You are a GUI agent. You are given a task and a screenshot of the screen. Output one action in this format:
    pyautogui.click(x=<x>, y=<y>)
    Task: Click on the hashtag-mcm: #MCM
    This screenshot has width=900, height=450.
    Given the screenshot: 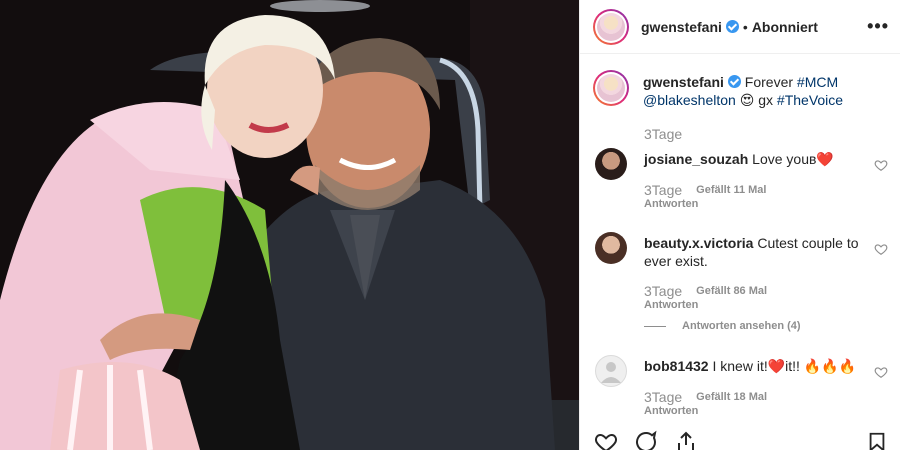 What is the action you would take?
    pyautogui.click(x=817, y=82)
    